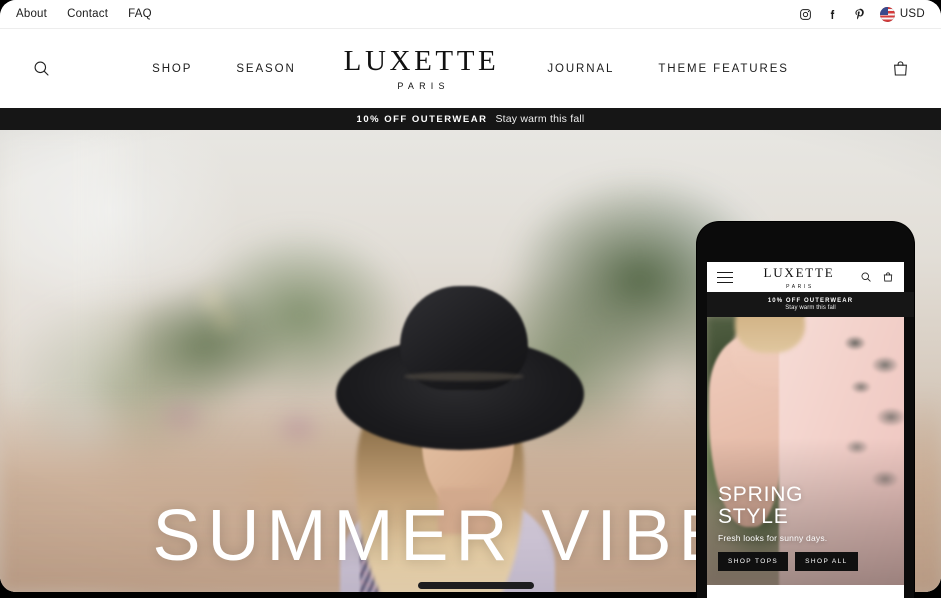 The width and height of the screenshot is (941, 598). Describe the element at coordinates (723, 69) in the screenshot. I see `nav-item-theme-features: THEME FEATURES` at that location.